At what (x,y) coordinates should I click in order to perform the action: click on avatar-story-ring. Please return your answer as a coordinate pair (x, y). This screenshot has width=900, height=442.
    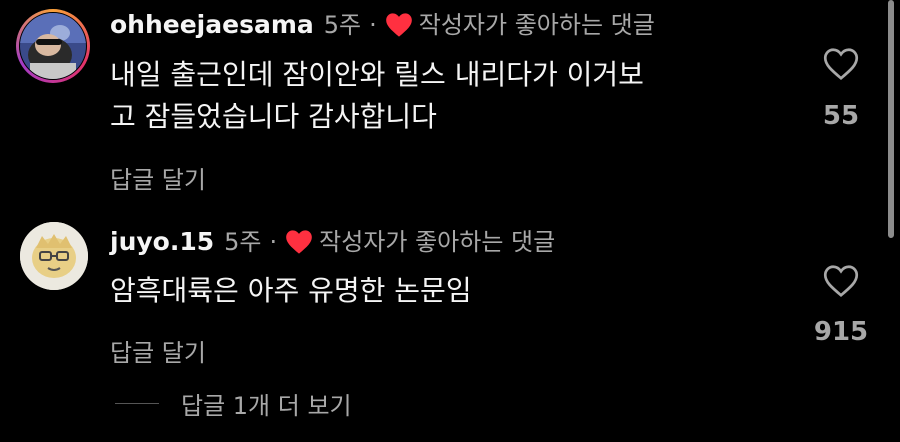
    Looking at the image, I should click on (53, 46).